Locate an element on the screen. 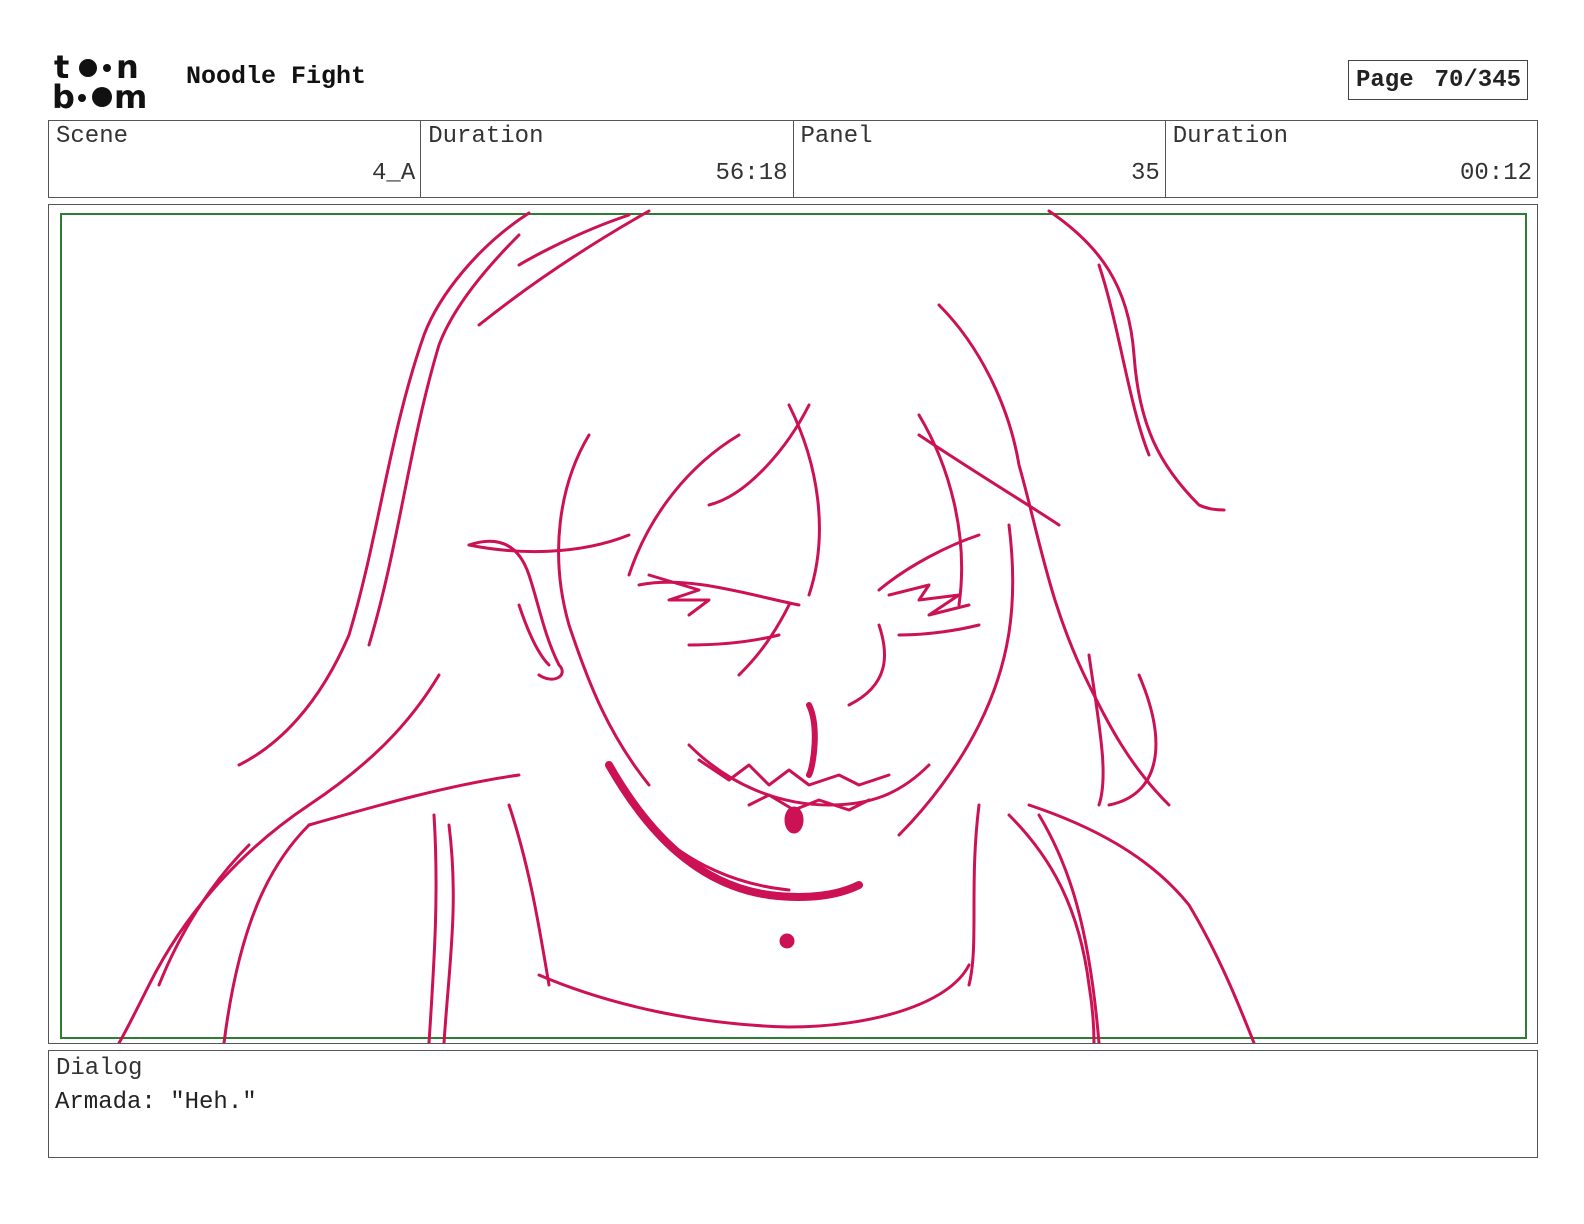  svg-text: b is located at coordinates (63, 95).